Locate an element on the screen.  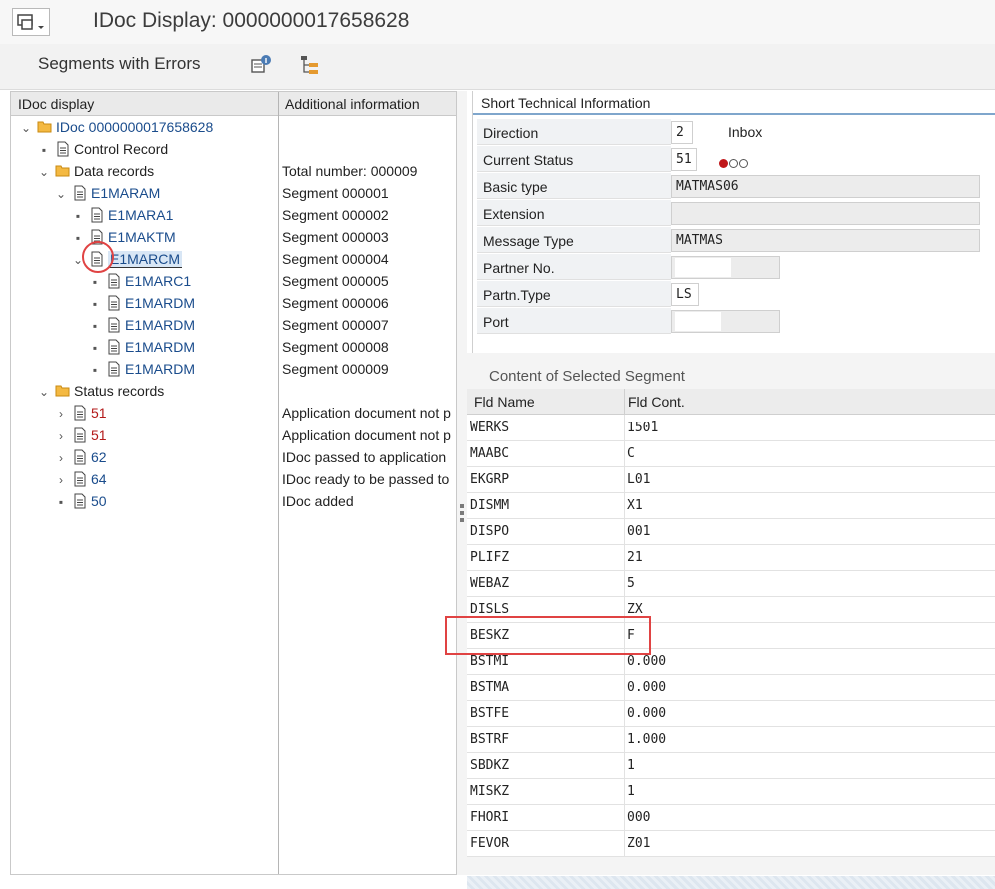
table-row: BSTMA 0.000 is located at coordinates (731, 688).